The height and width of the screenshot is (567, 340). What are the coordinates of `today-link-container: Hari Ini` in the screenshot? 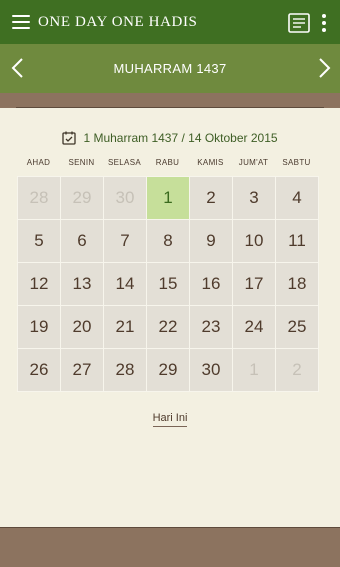 It's located at (170, 417).